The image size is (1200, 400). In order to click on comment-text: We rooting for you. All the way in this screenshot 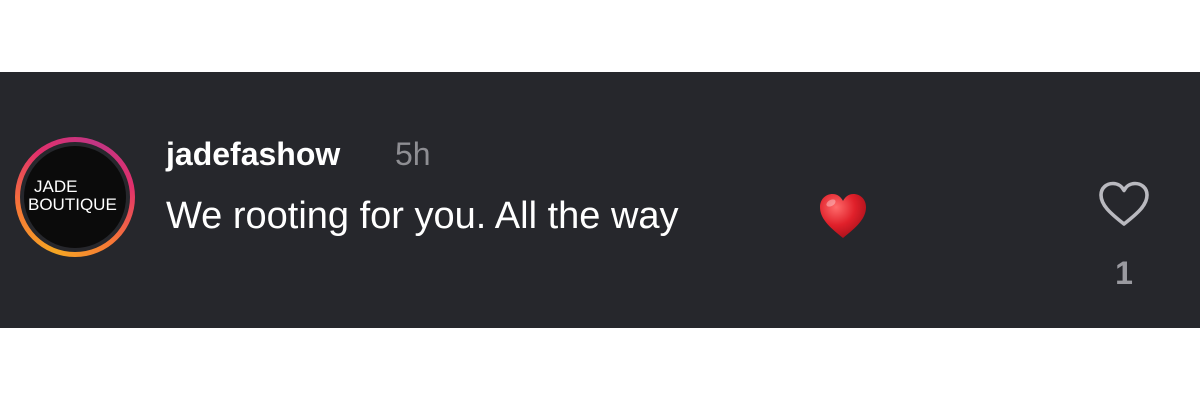, I will do `click(422, 216)`.